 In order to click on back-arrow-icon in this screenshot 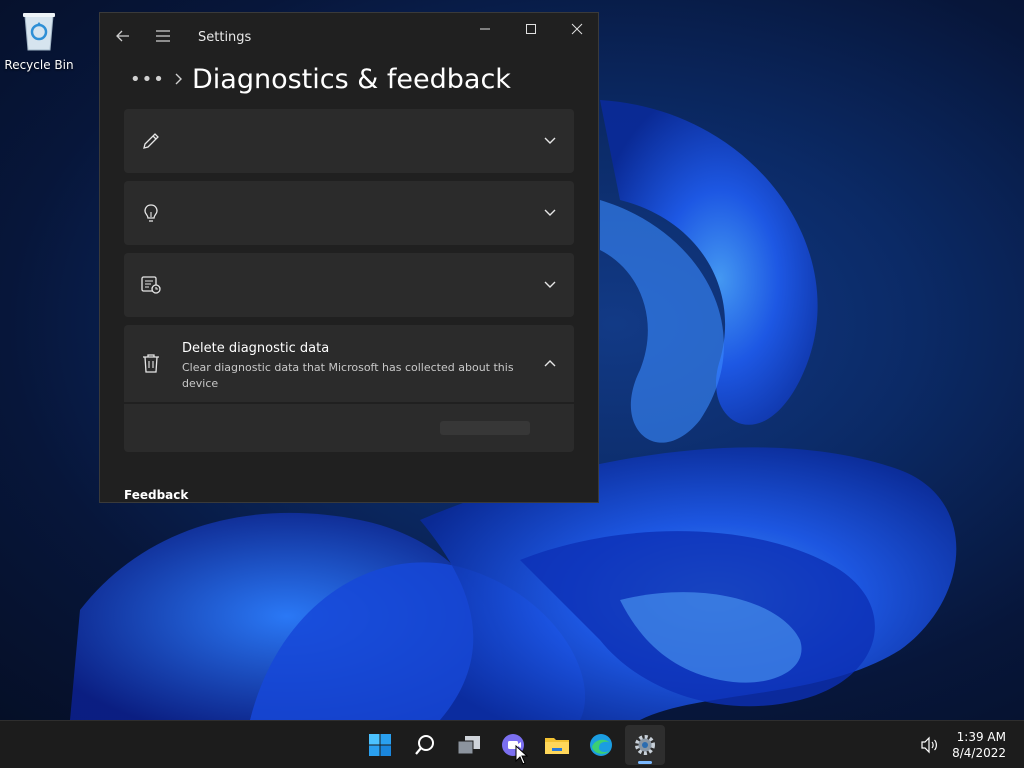, I will do `click(122, 36)`.